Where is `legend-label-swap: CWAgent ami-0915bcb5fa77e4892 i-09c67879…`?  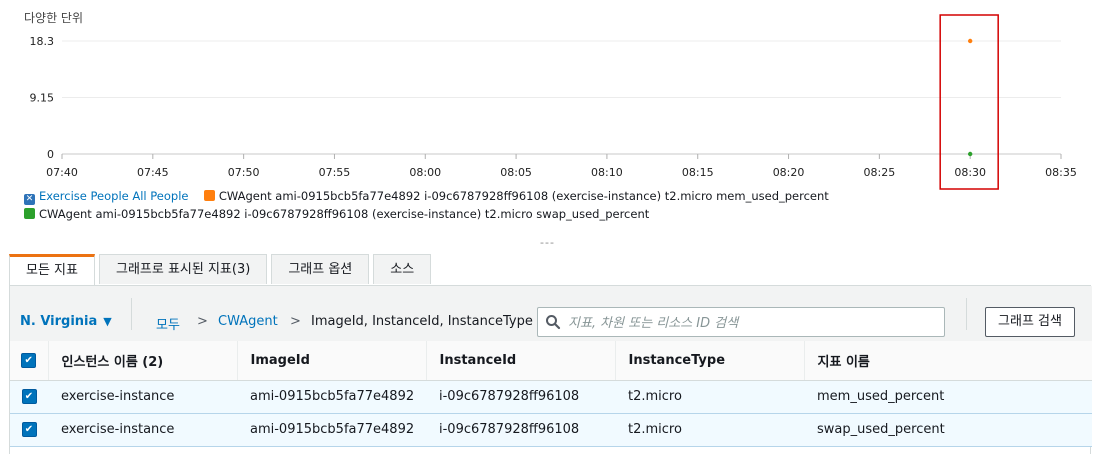
legend-label-swap: CWAgent ami-0915bcb5fa77e4892 i-09c67879… is located at coordinates (344, 214).